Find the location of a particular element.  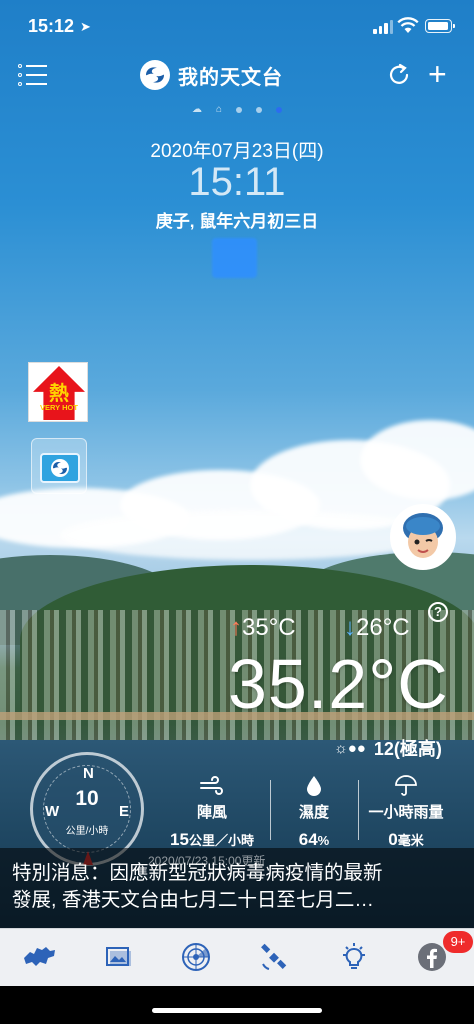

gust-label: 陣風 is located at coordinates (211, 812).